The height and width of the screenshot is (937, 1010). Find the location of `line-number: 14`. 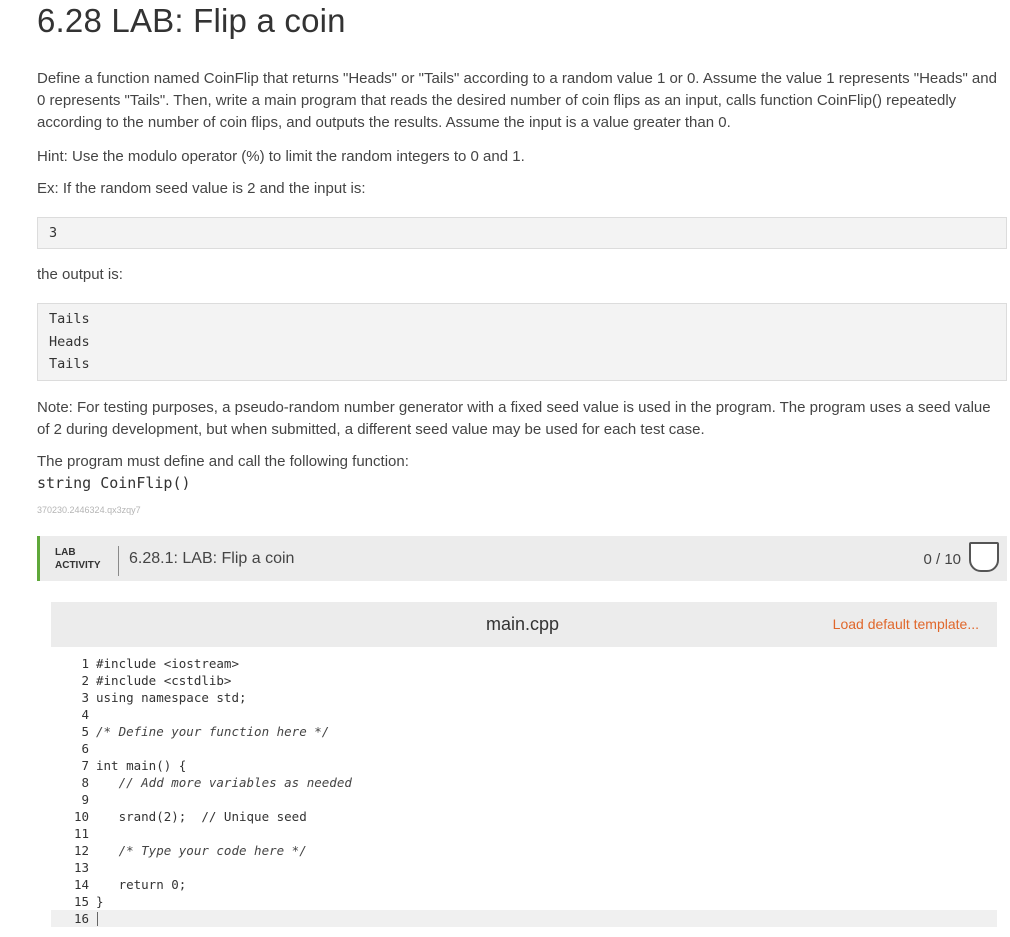

line-number: 14 is located at coordinates (81, 884).